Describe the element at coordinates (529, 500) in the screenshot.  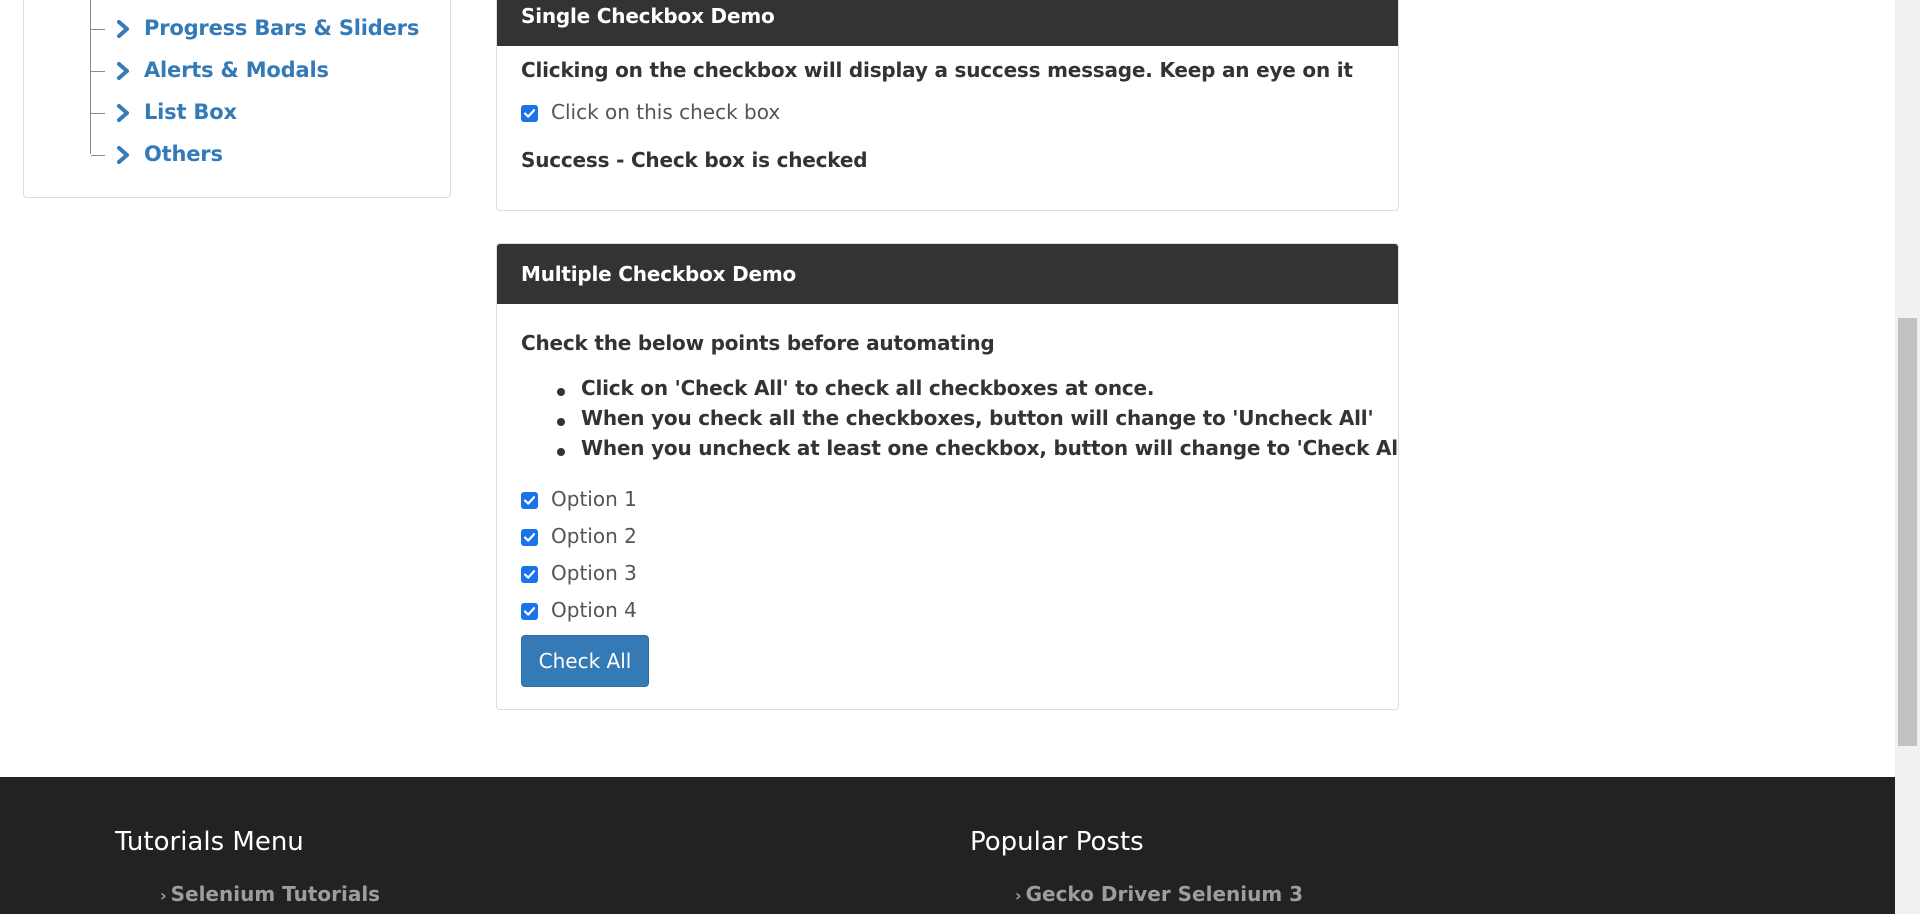
I see `option-1-checkbox` at that location.